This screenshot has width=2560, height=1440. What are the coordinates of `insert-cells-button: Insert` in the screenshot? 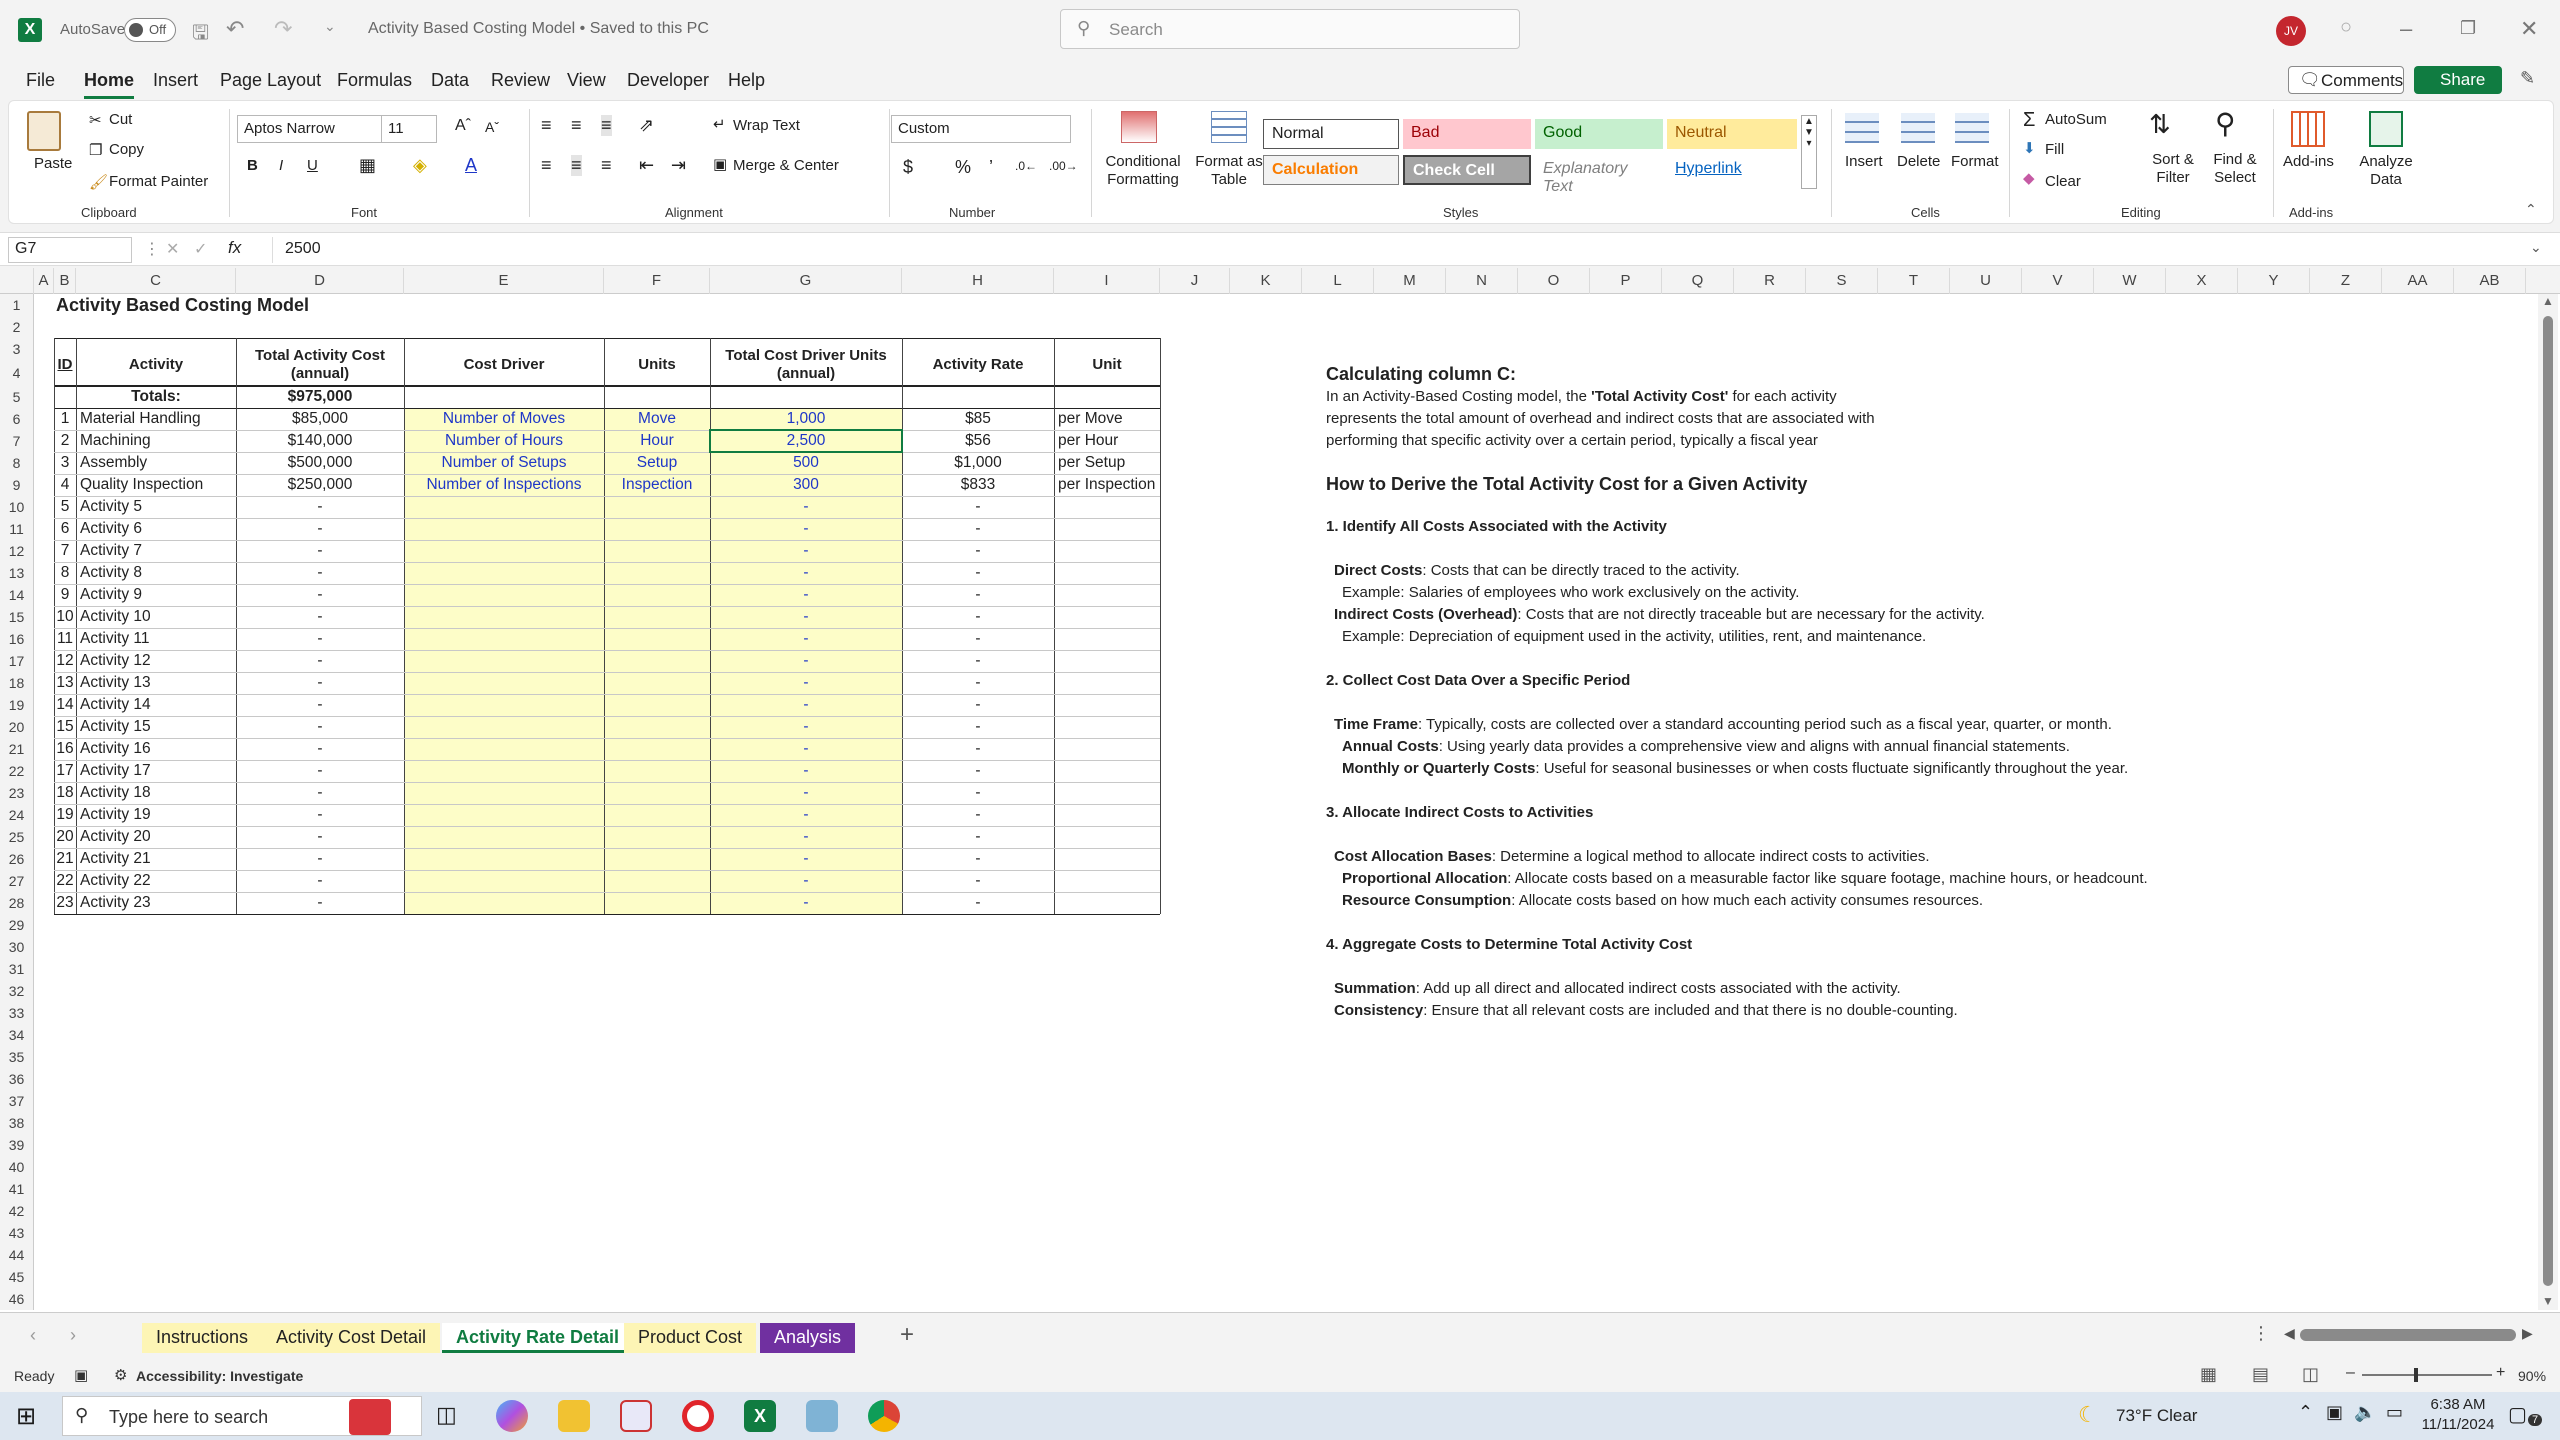 It's located at (1864, 161).